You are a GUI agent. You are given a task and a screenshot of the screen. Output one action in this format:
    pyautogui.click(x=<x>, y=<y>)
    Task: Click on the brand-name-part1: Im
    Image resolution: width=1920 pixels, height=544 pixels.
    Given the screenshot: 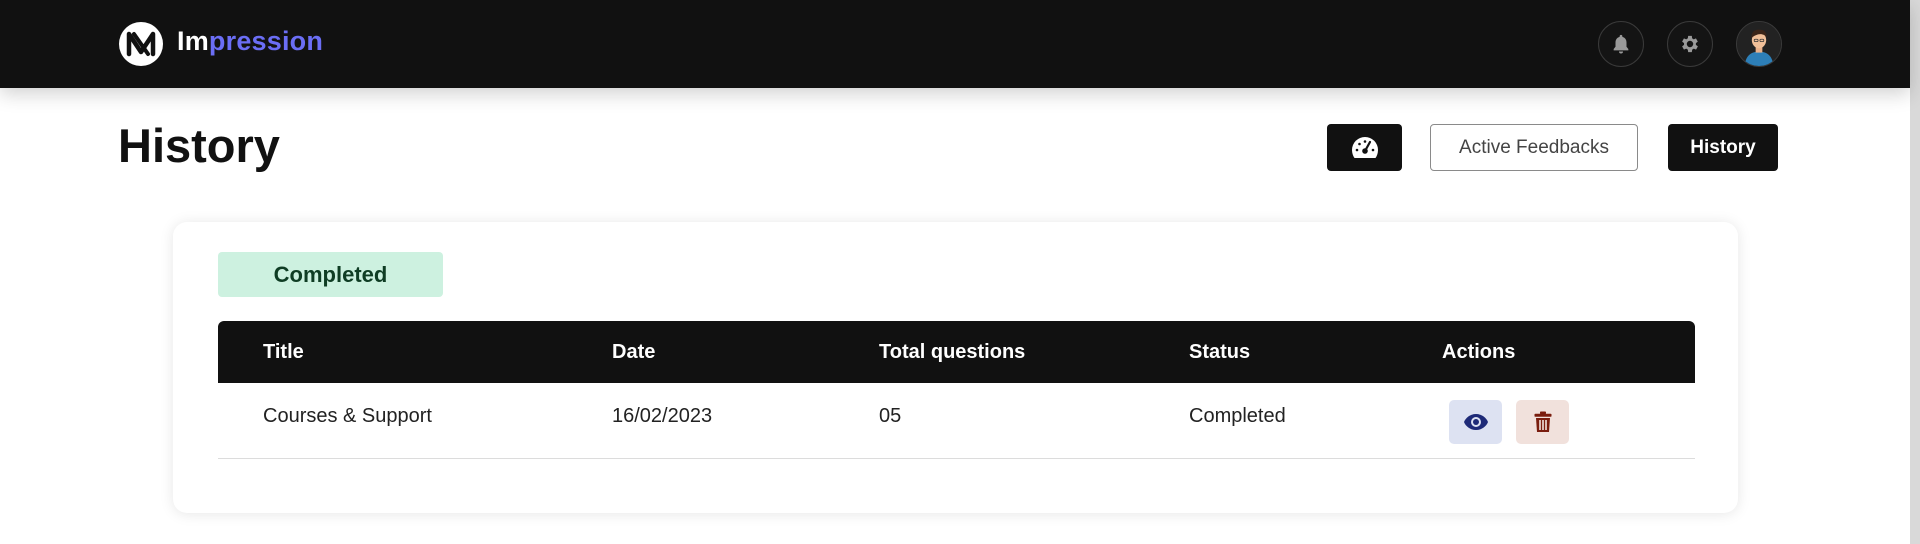 What is the action you would take?
    pyautogui.click(x=193, y=41)
    